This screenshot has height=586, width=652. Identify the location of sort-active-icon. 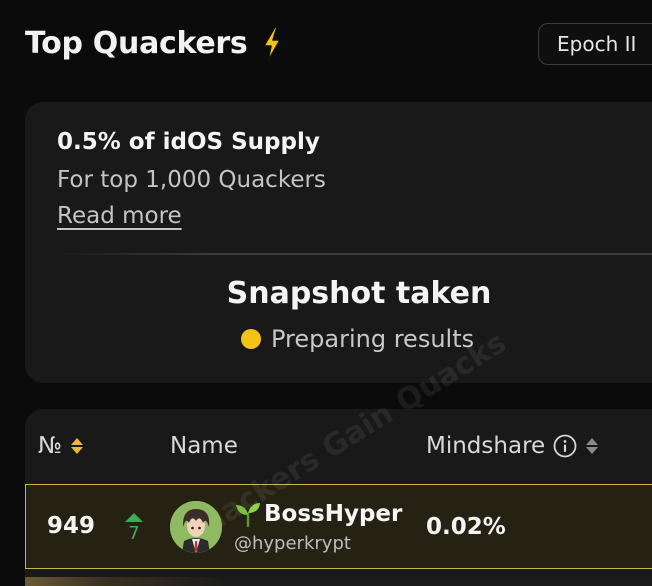
(76, 446).